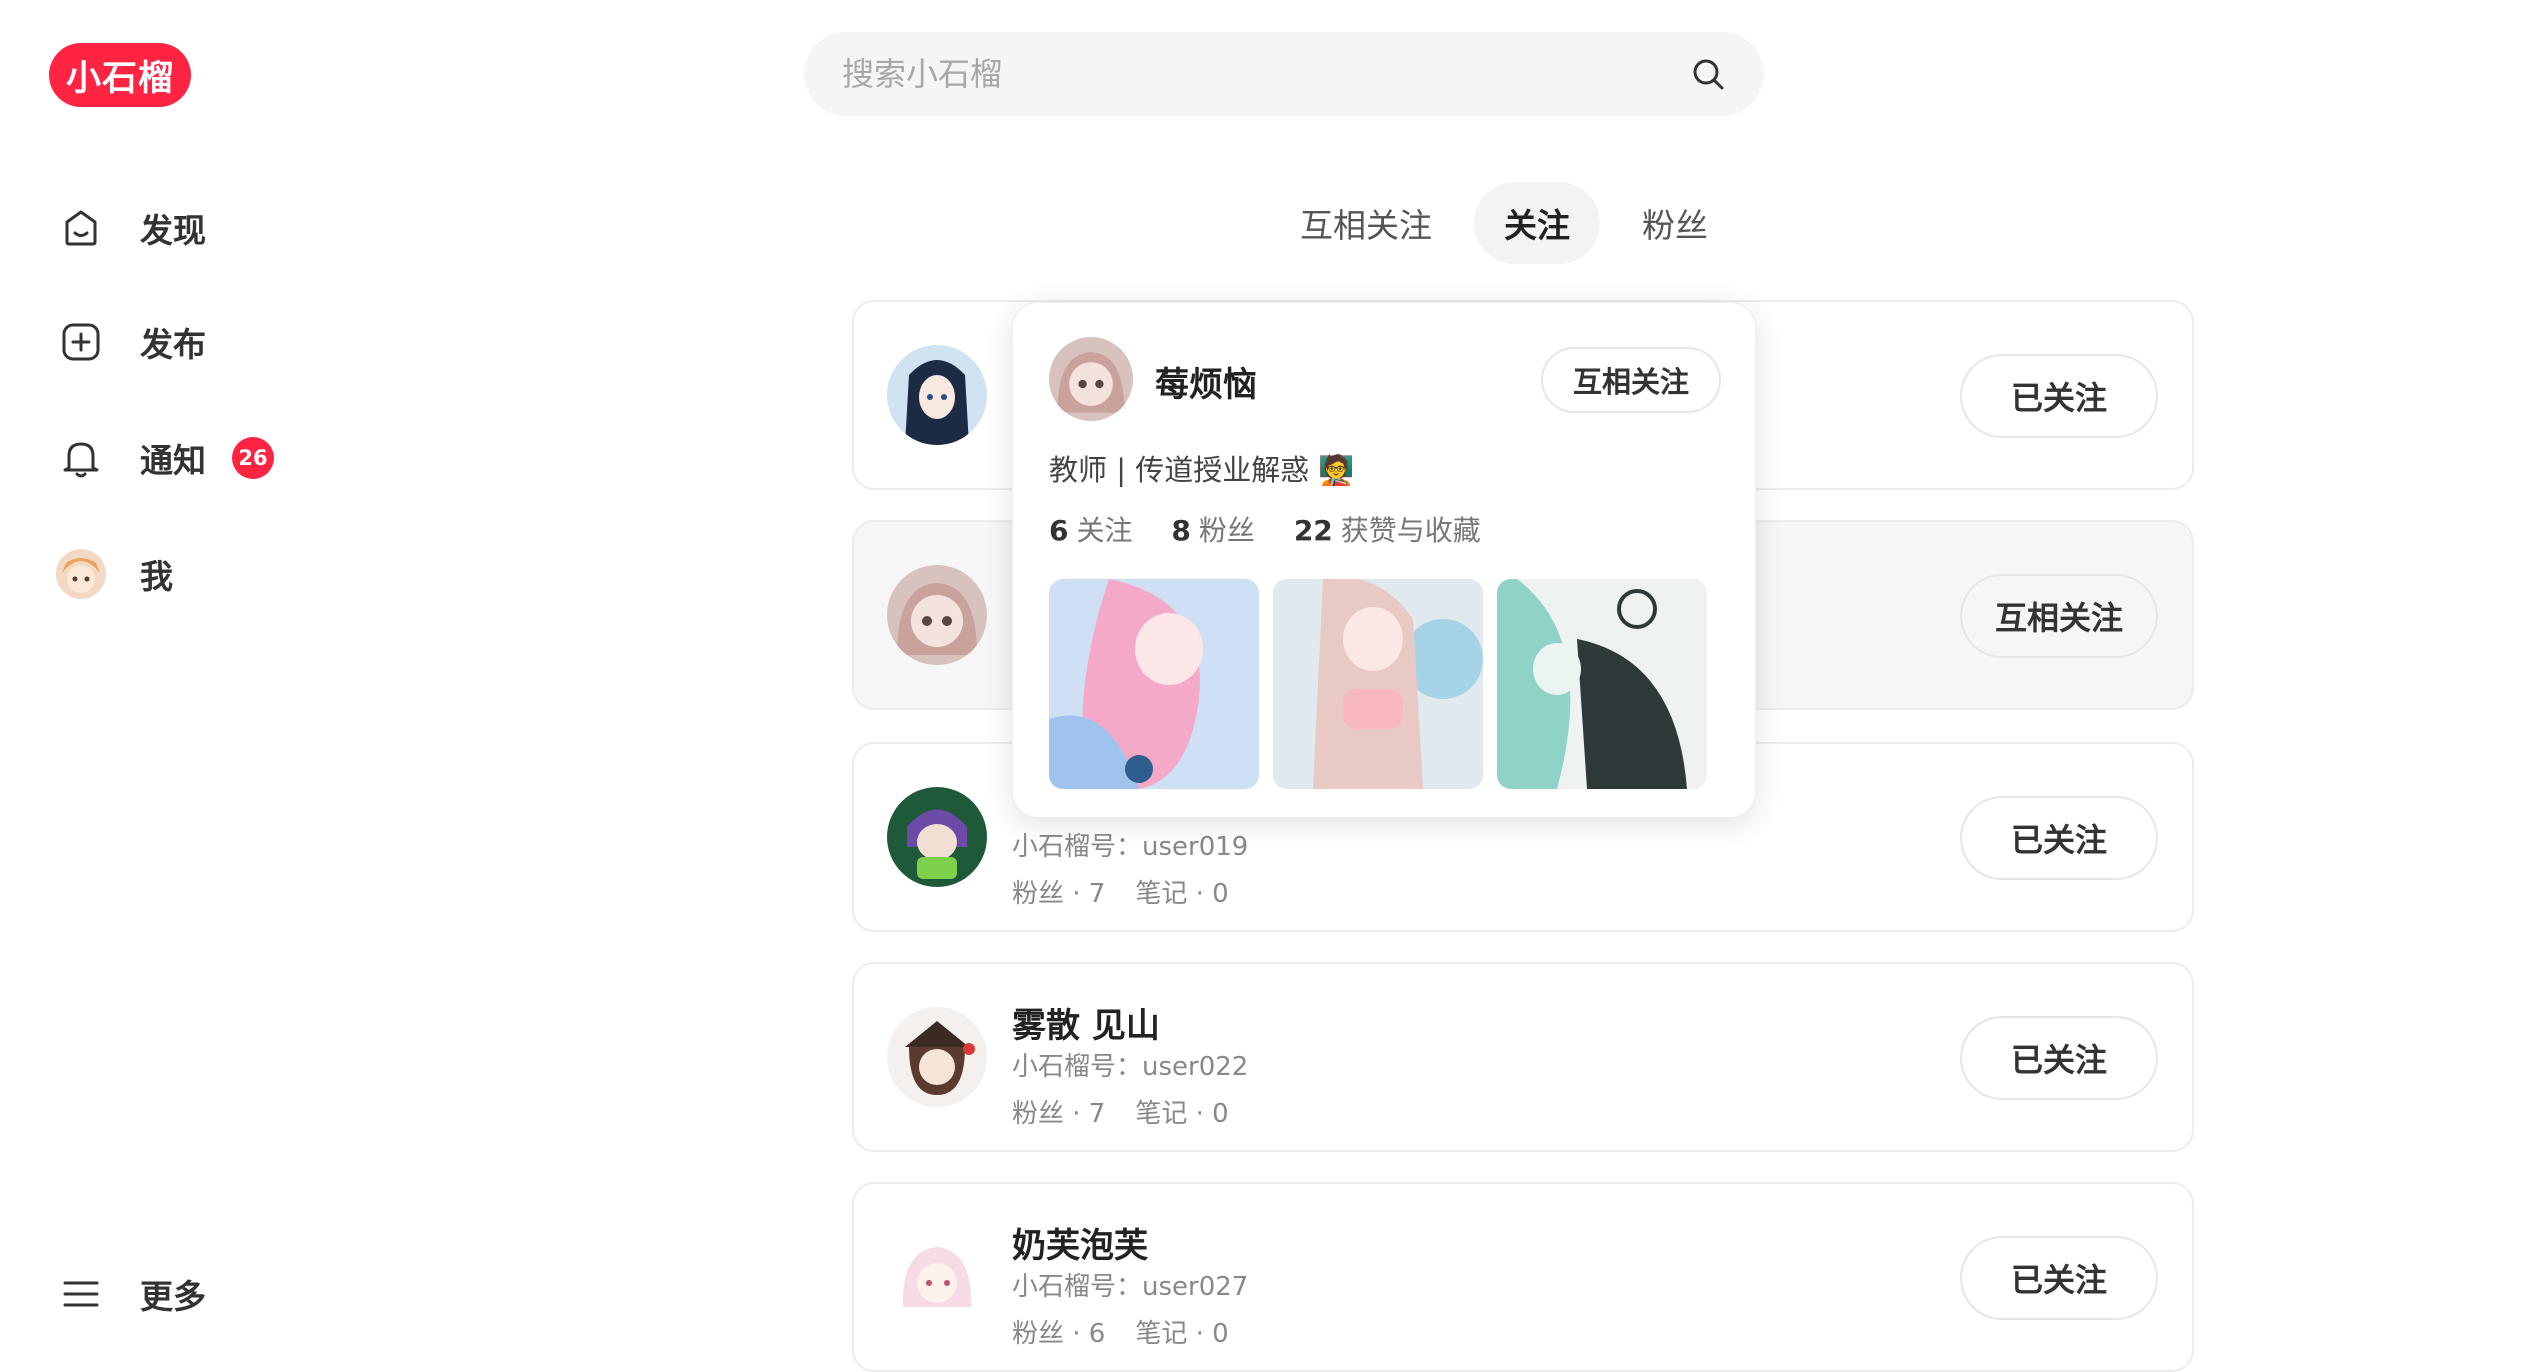  I want to click on search-bar, so click(1284, 74).